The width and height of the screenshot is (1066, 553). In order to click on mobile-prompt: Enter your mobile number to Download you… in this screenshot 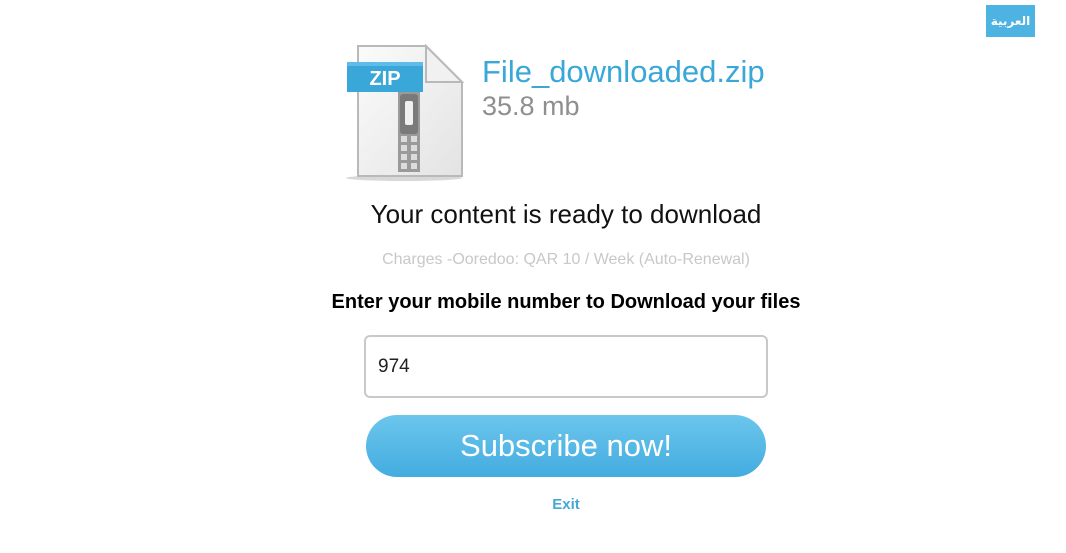, I will do `click(566, 302)`.